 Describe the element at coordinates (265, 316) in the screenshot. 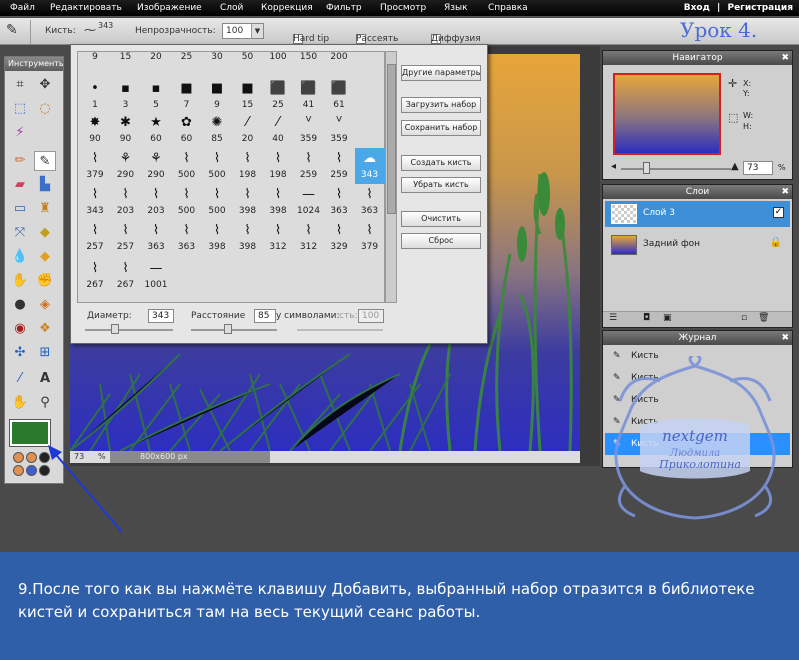

I see `spacing-input: 85` at that location.